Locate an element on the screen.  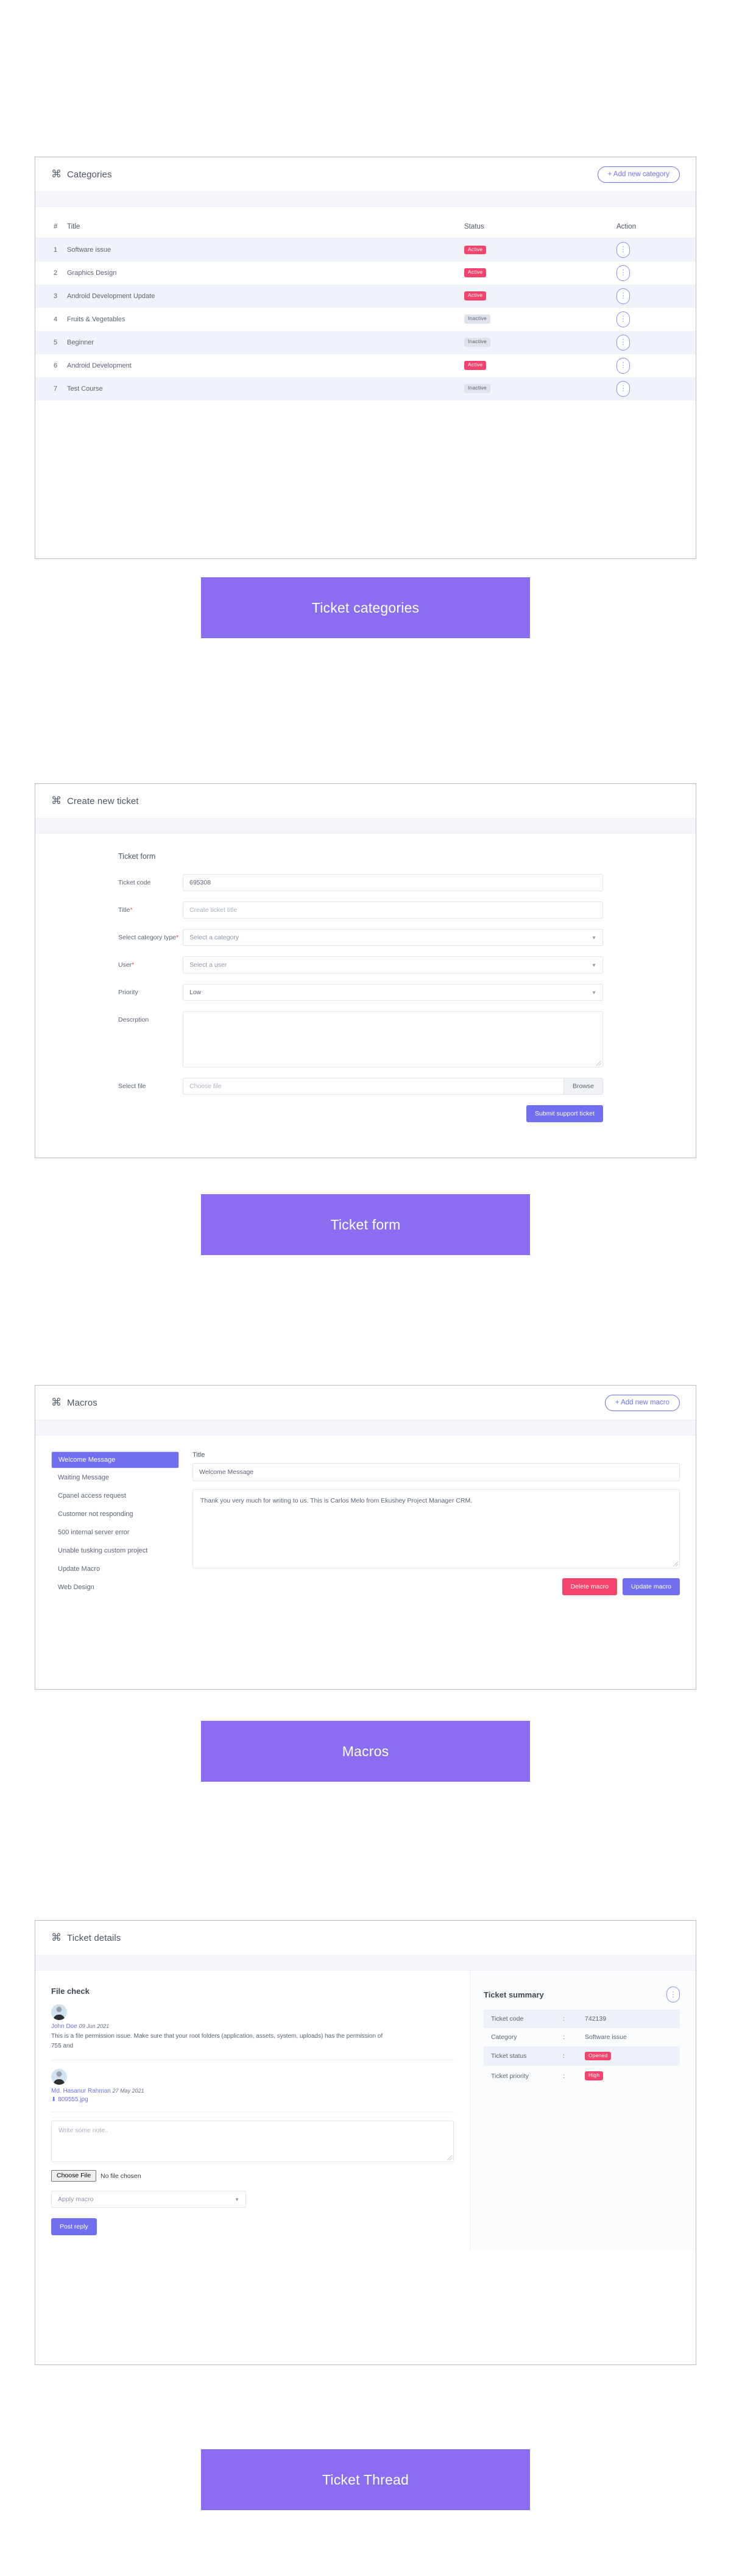
message-author: Md. Hasanur Rahman is located at coordinates (81, 2091).